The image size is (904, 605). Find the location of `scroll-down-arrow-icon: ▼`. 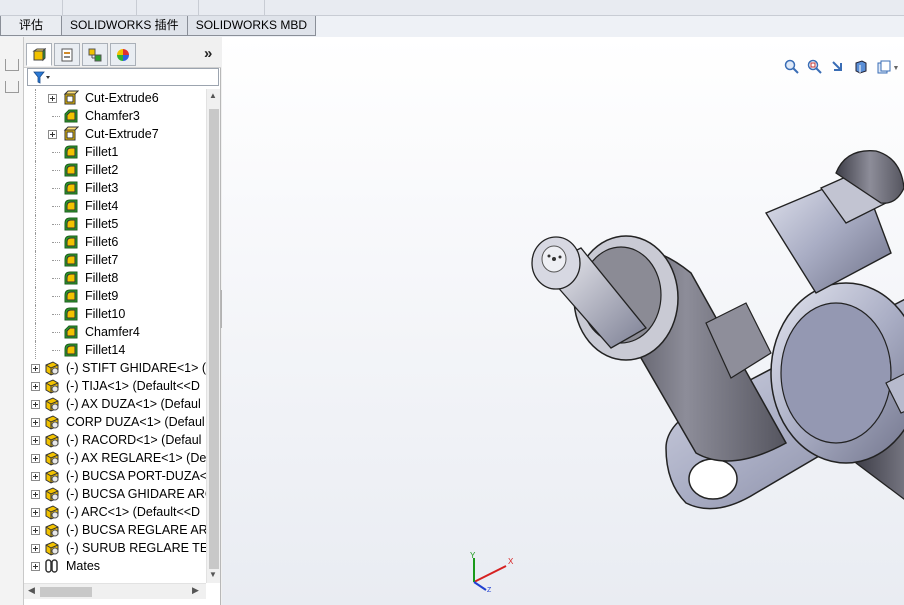

scroll-down-arrow-icon: ▼ is located at coordinates (213, 574).